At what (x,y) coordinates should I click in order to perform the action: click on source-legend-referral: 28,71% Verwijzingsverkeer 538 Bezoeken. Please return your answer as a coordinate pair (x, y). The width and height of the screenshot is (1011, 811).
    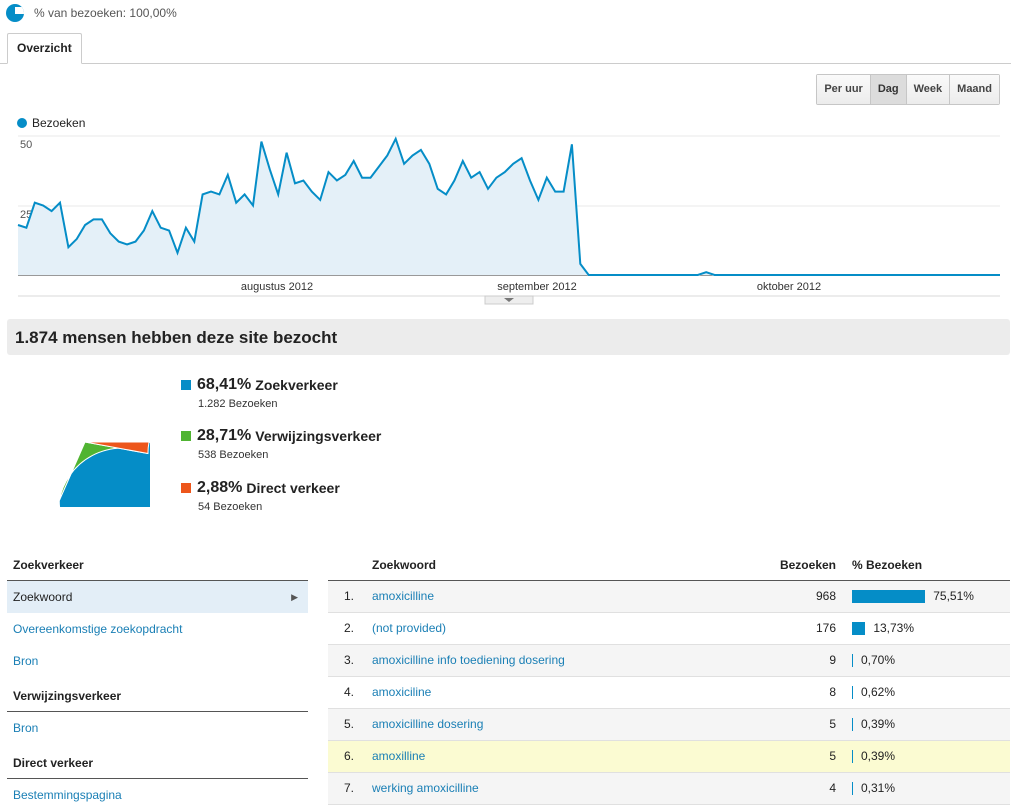
    Looking at the image, I should click on (281, 444).